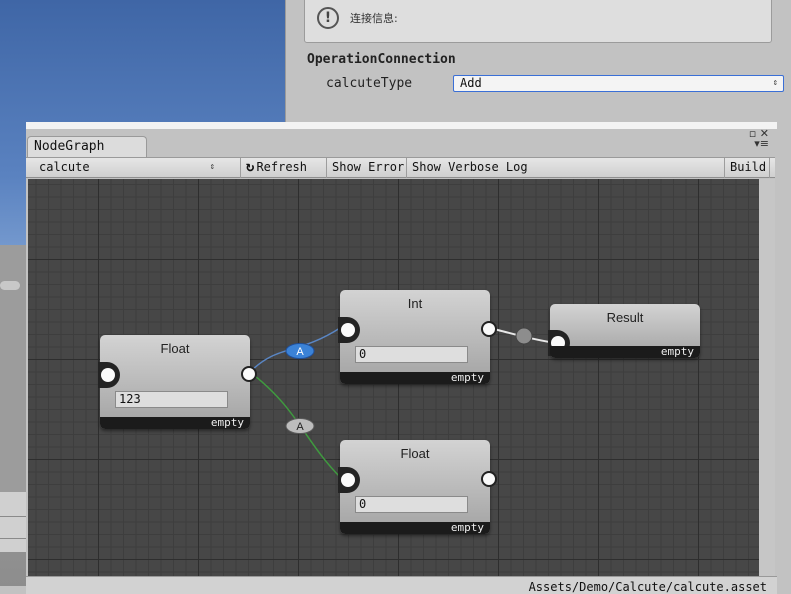  Describe the element at coordinates (767, 377) in the screenshot. I see `vertical-scrollbar` at that location.